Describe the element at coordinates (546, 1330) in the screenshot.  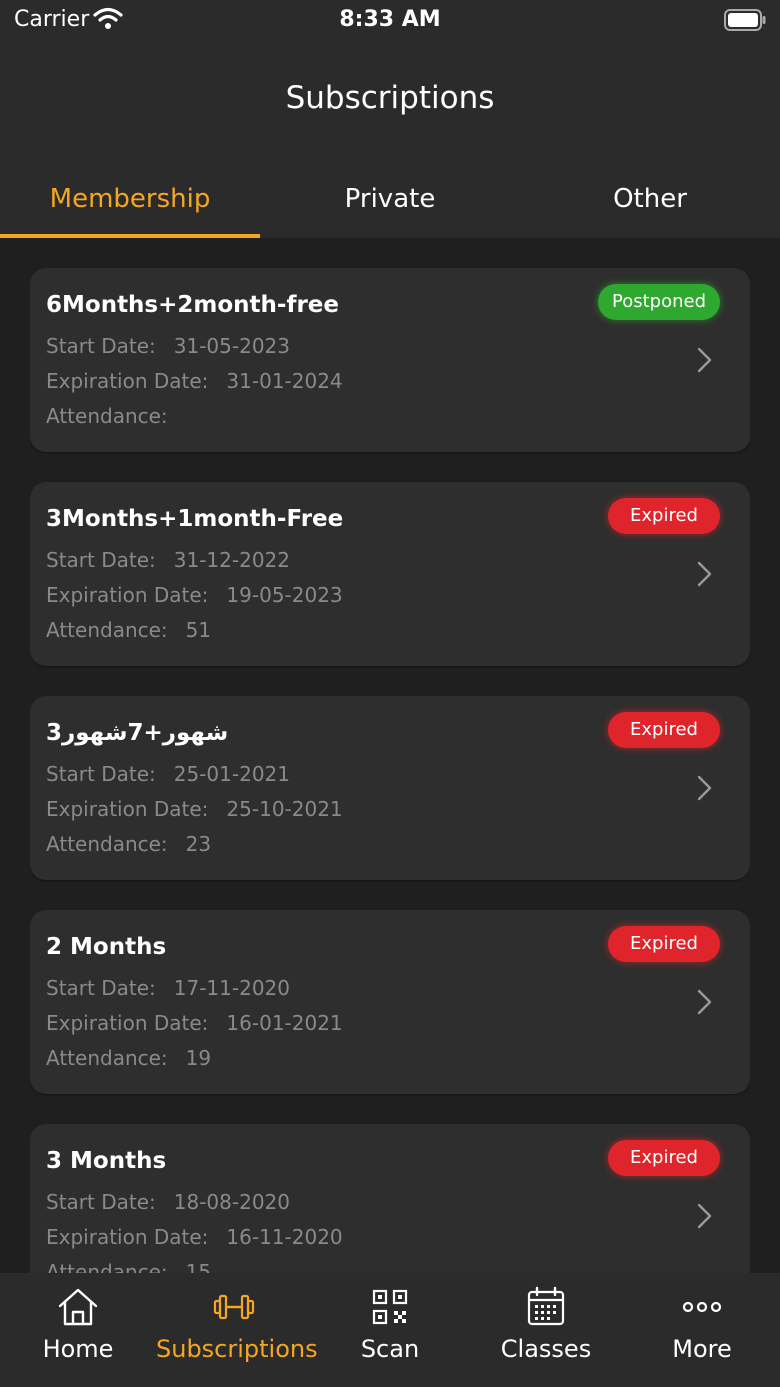
I see `tabbar-item-classes: Classes` at that location.